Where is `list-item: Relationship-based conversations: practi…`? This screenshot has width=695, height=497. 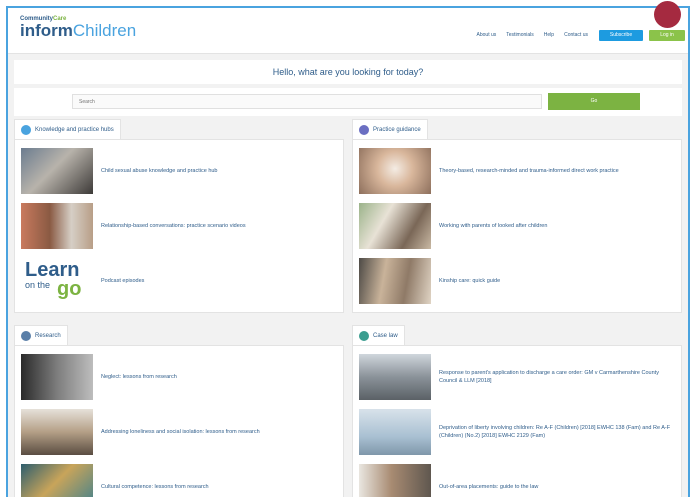
list-item: Relationship-based conversations: practi… is located at coordinates (179, 226).